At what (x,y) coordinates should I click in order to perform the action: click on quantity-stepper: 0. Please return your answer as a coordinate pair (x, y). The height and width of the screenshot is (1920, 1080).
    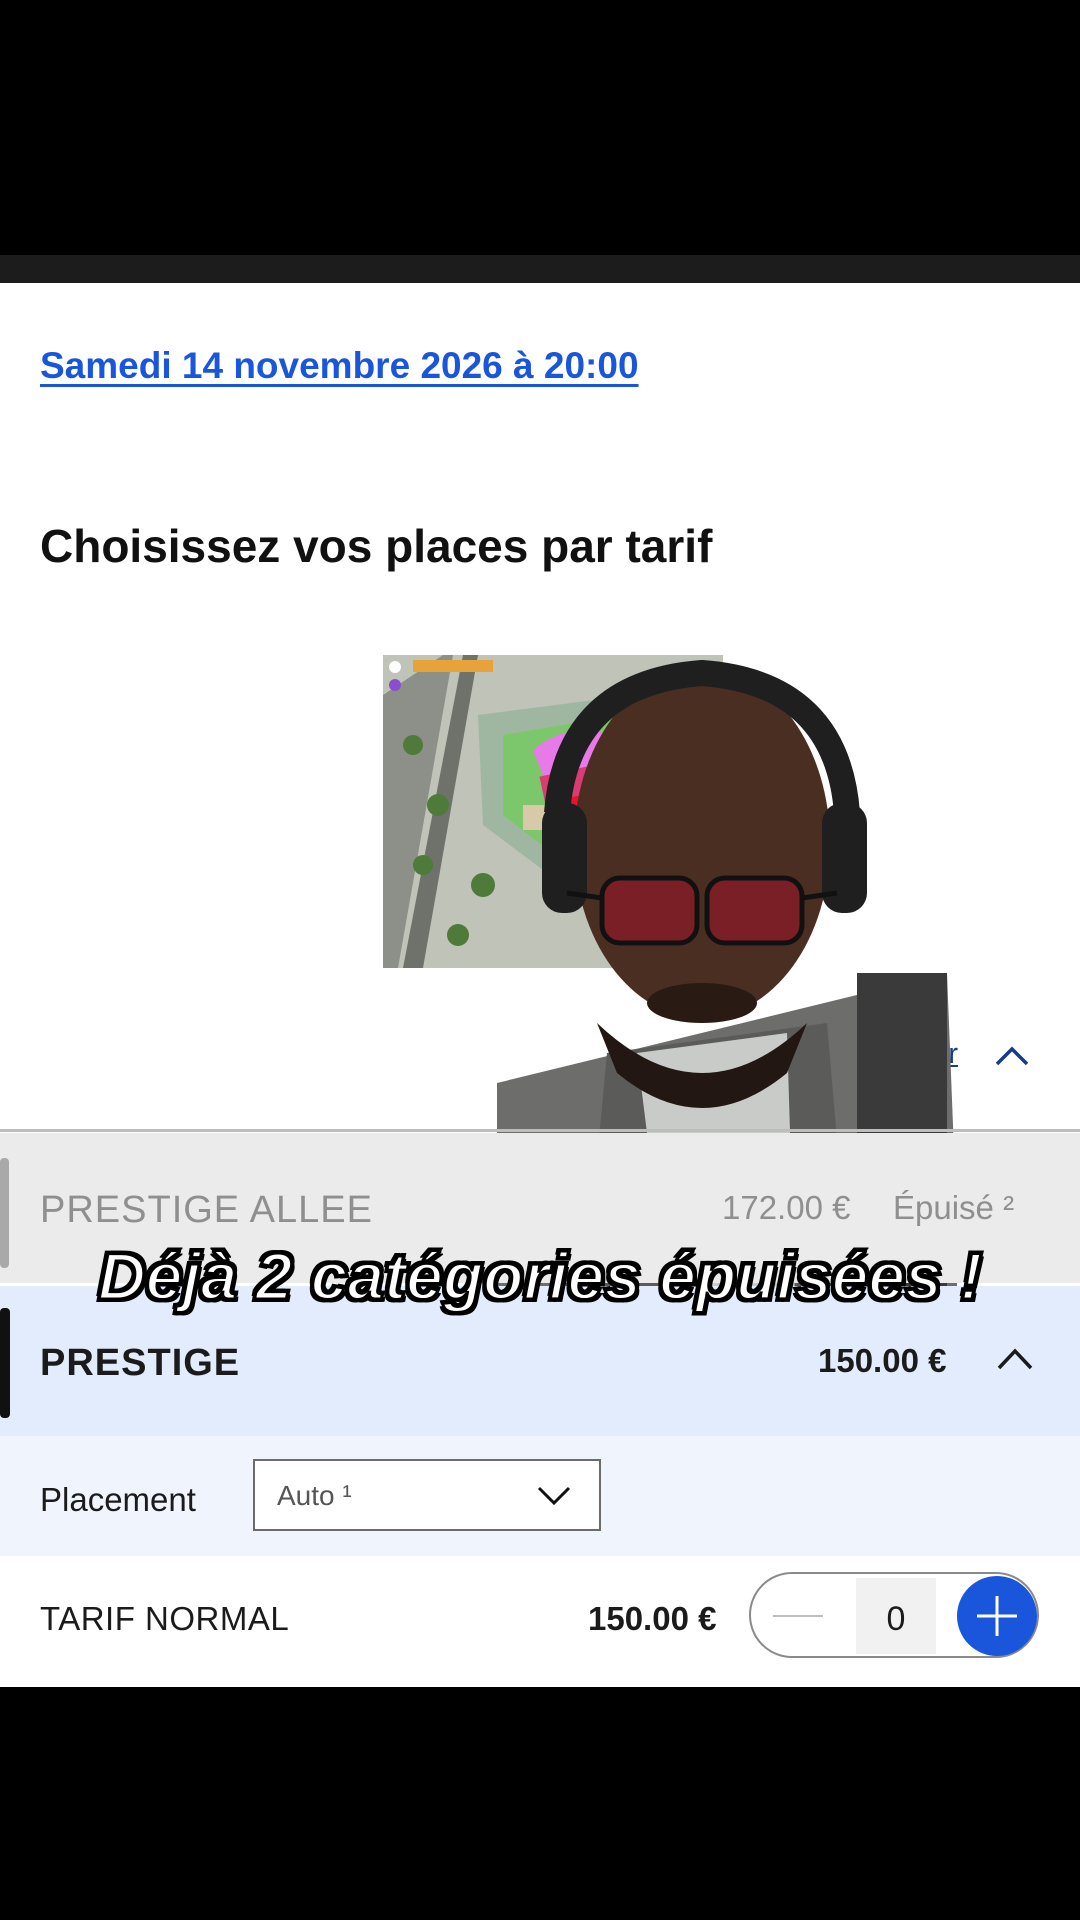
    Looking at the image, I should click on (894, 1615).